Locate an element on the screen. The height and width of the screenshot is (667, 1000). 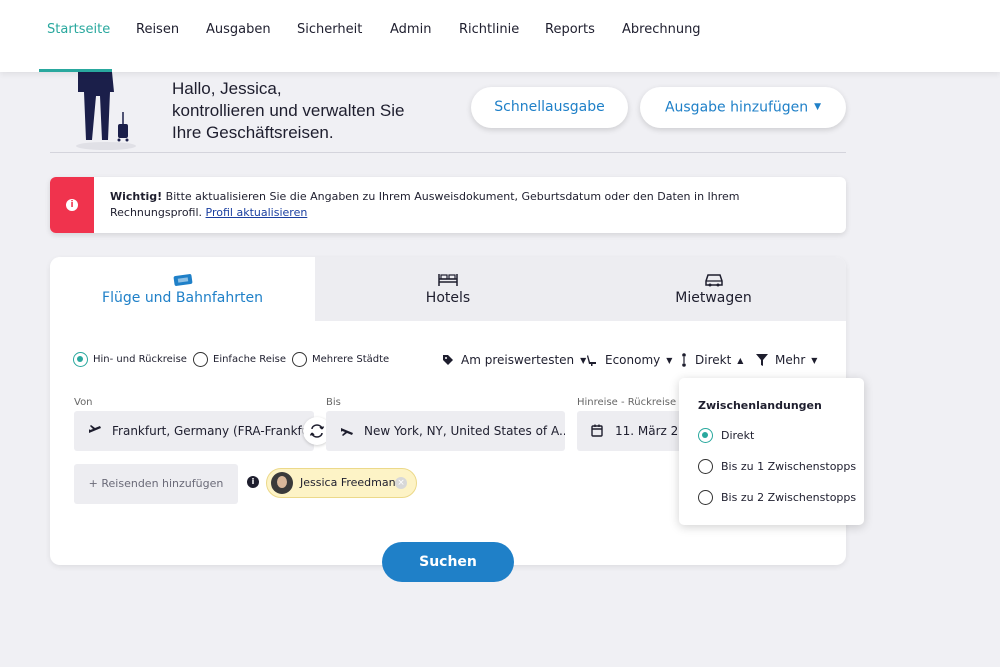
stops-label: Direkt is located at coordinates (713, 360).